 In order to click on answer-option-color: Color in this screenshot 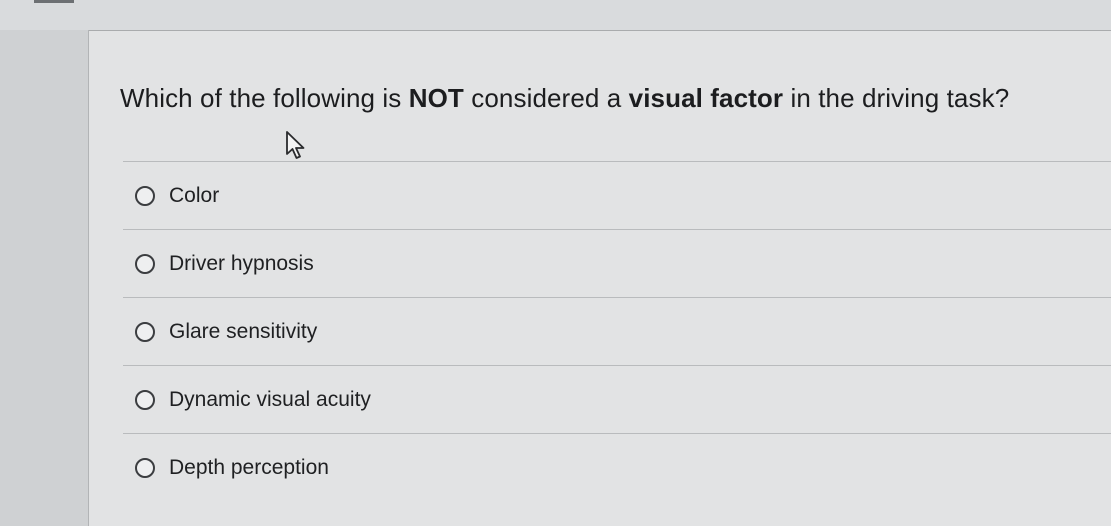, I will do `click(617, 195)`.